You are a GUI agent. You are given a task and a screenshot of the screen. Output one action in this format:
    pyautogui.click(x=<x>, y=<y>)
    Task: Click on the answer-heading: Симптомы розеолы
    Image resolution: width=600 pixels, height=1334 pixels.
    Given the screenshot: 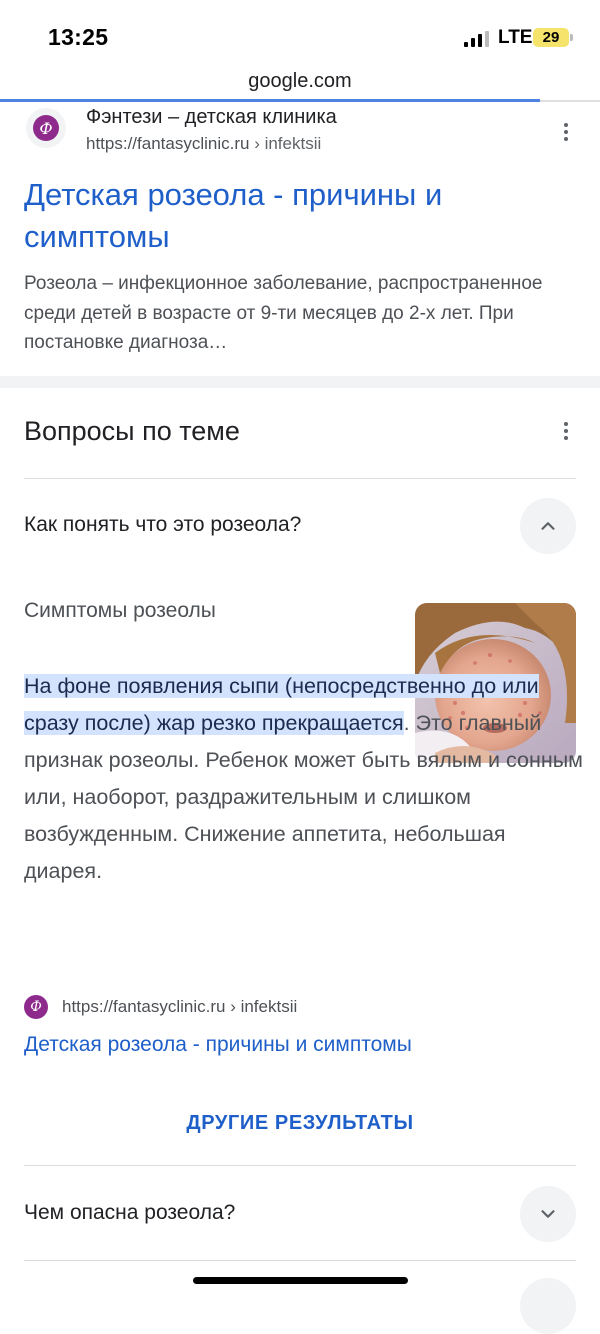 What is the action you would take?
    pyautogui.click(x=120, y=610)
    